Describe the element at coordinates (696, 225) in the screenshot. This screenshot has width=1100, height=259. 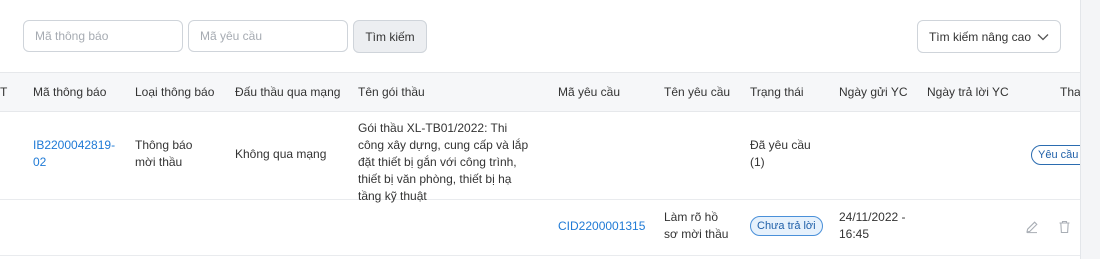
I see `request-name-cell: Làm rõ hồ sơ mời thầu` at that location.